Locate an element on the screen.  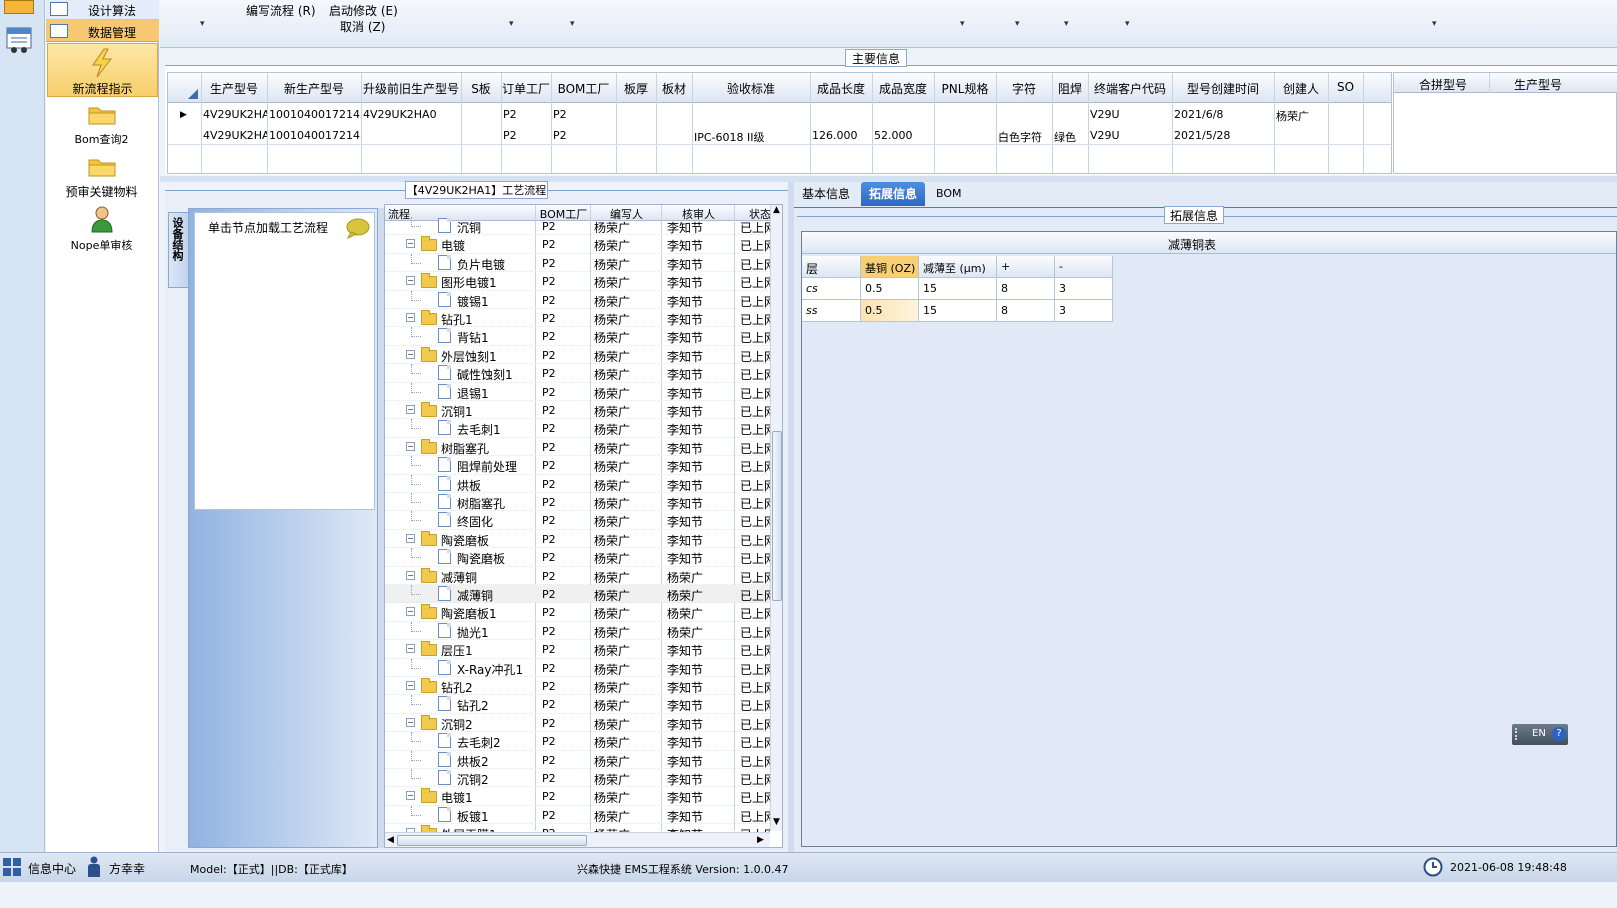
start-modify-button: 启动修改 (E) is located at coordinates (363, 10).